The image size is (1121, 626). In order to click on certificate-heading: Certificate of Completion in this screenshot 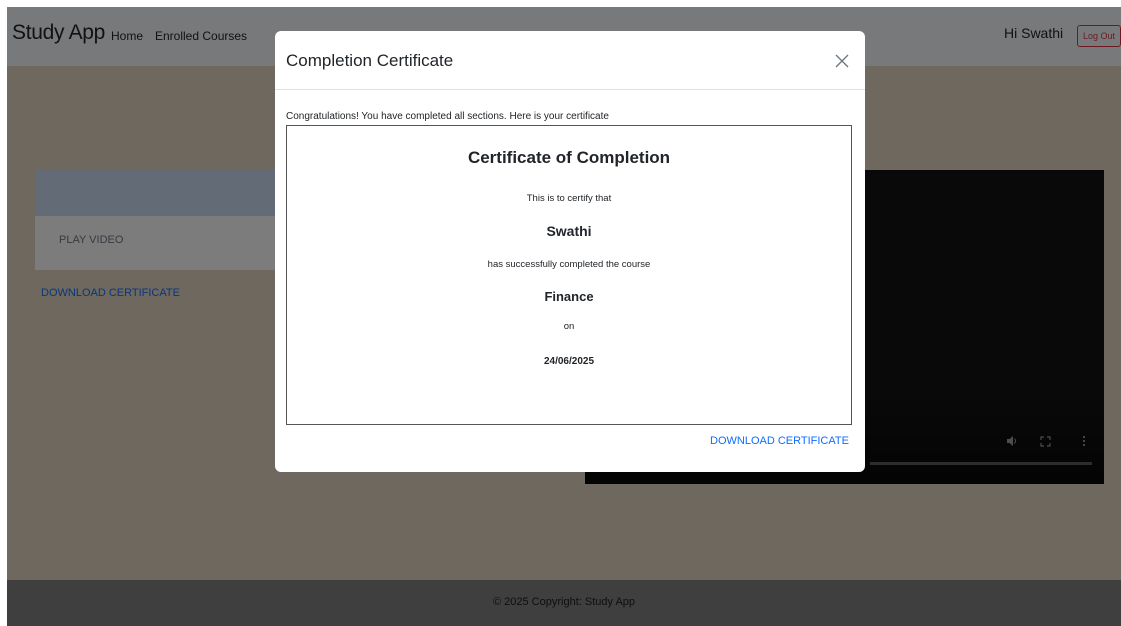, I will do `click(569, 157)`.